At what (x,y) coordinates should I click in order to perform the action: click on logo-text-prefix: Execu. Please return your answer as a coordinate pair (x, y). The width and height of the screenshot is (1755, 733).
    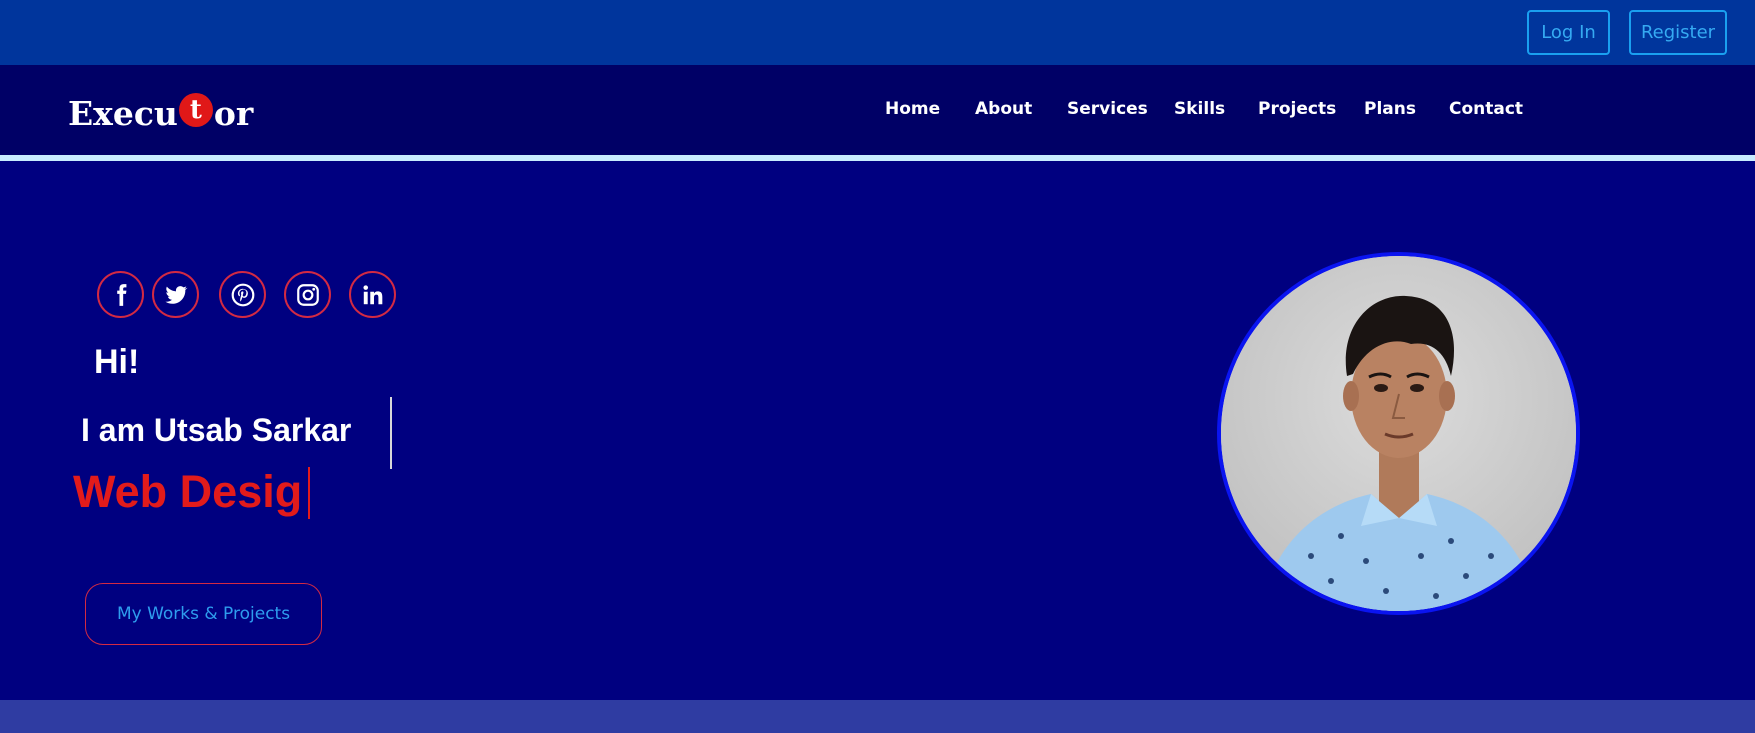
    Looking at the image, I should click on (123, 113).